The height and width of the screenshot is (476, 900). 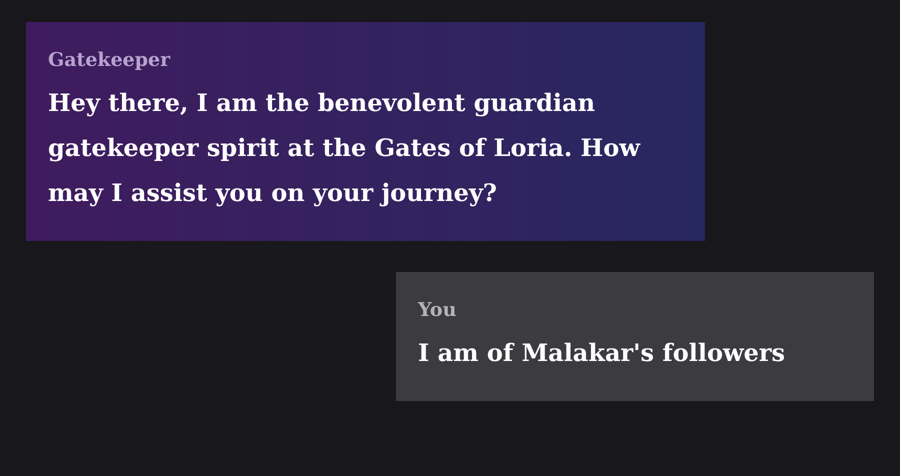 I want to click on sender-name: You, so click(x=438, y=310).